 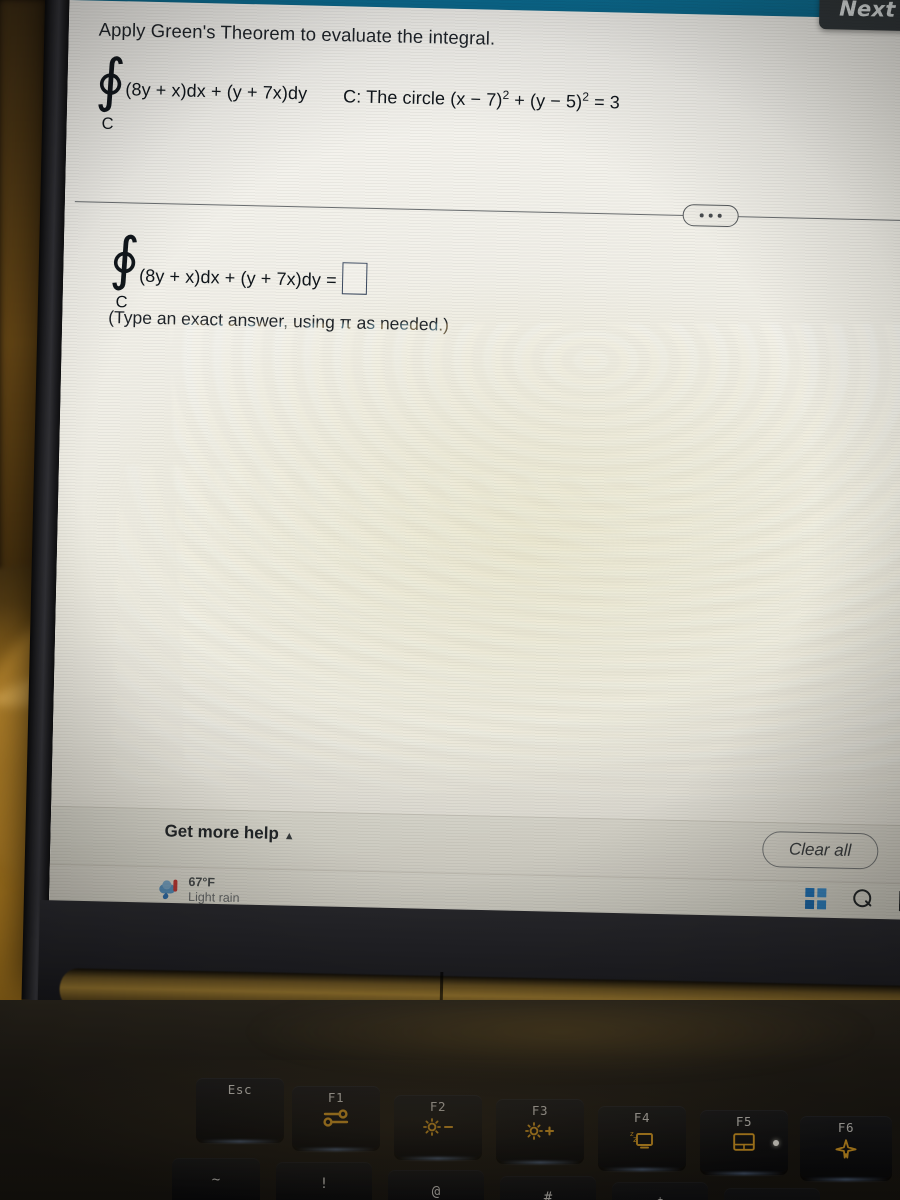 I want to click on key-label: F6, so click(x=846, y=1127).